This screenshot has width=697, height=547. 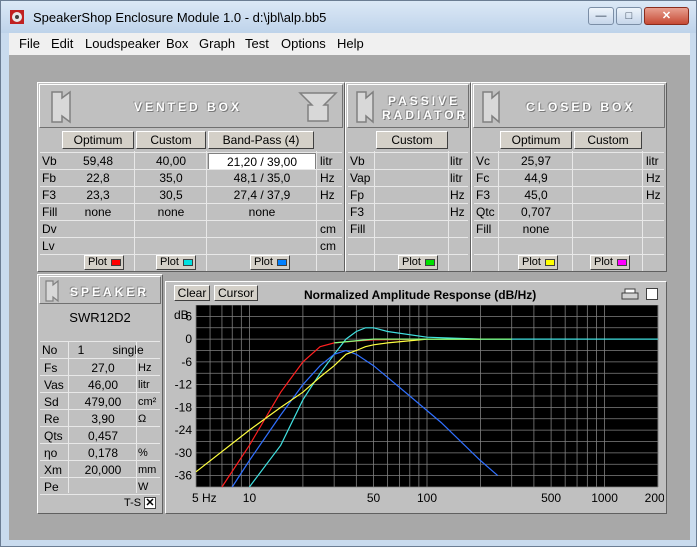 I want to click on menu-loudspeaker: Loudspeaker, so click(x=122, y=43).